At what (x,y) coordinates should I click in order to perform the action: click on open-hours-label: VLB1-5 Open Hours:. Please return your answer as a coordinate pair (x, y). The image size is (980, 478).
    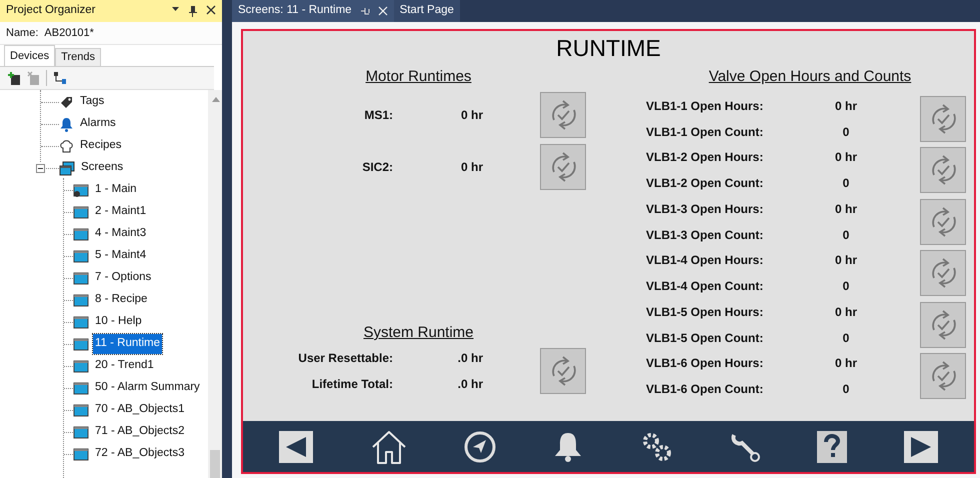
    Looking at the image, I should click on (705, 312).